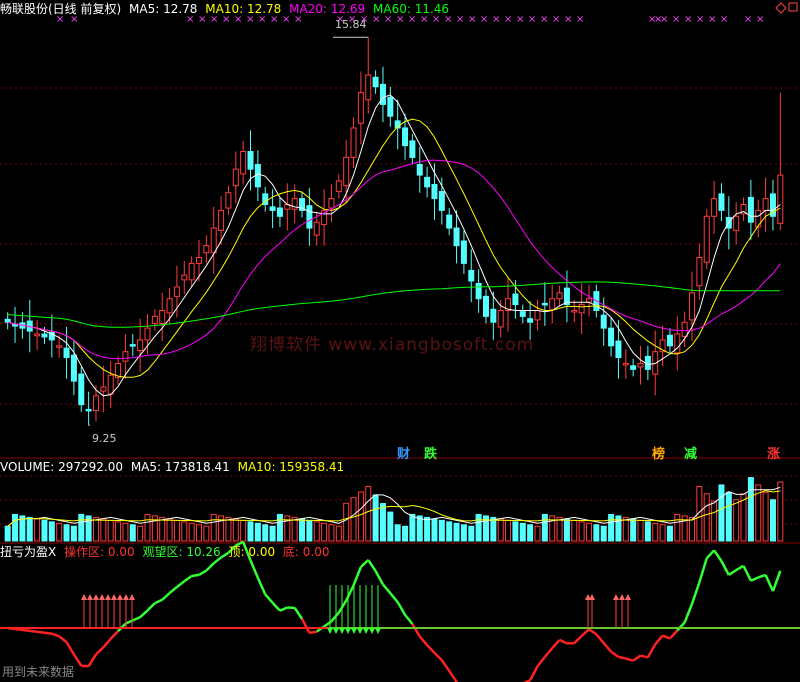  I want to click on diamond-icon, so click(781, 8).